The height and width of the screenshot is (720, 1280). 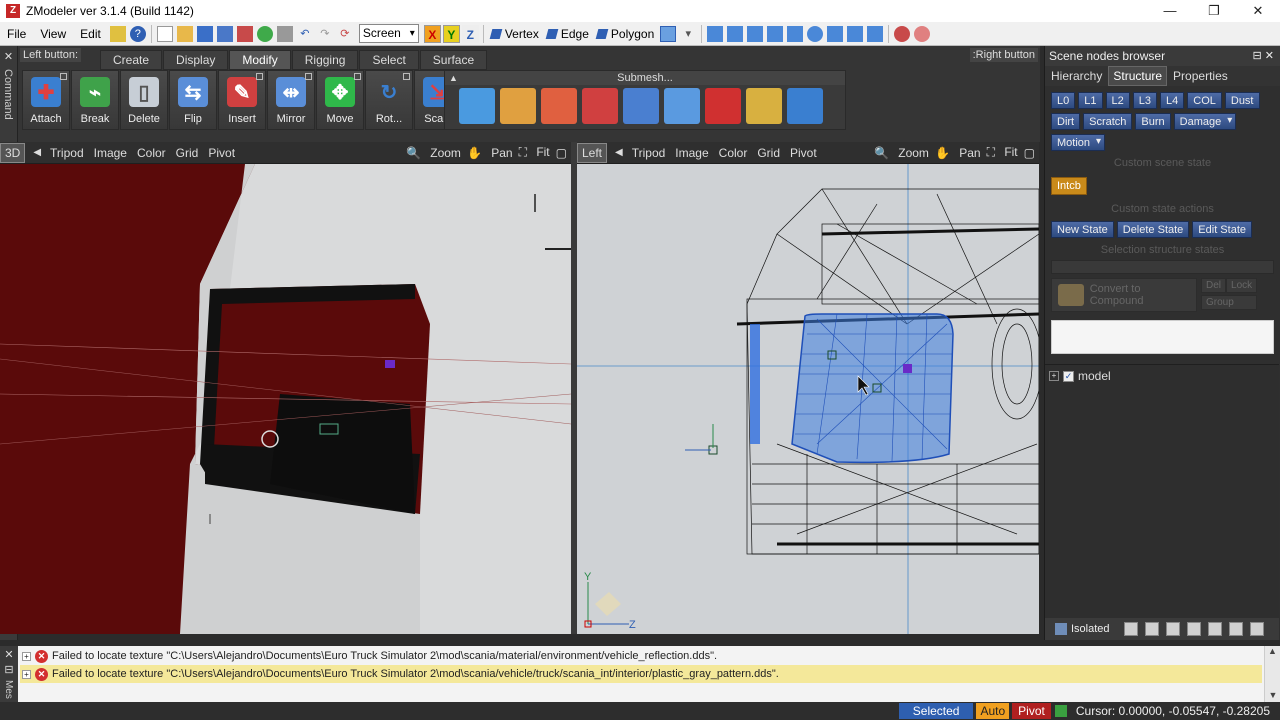 I want to click on delete-state-button: Delete State, so click(x=1153, y=229).